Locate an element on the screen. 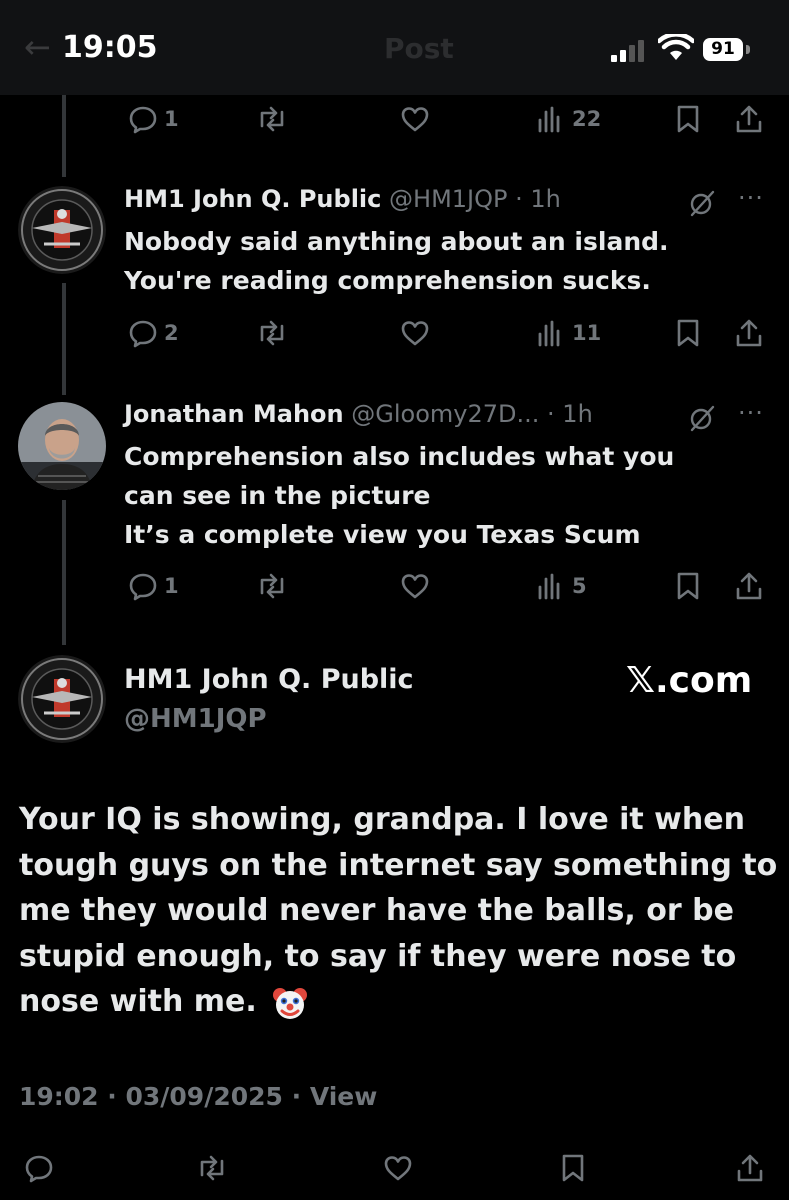 This screenshot has width=789, height=1200. clown-emoji is located at coordinates (290, 1003).